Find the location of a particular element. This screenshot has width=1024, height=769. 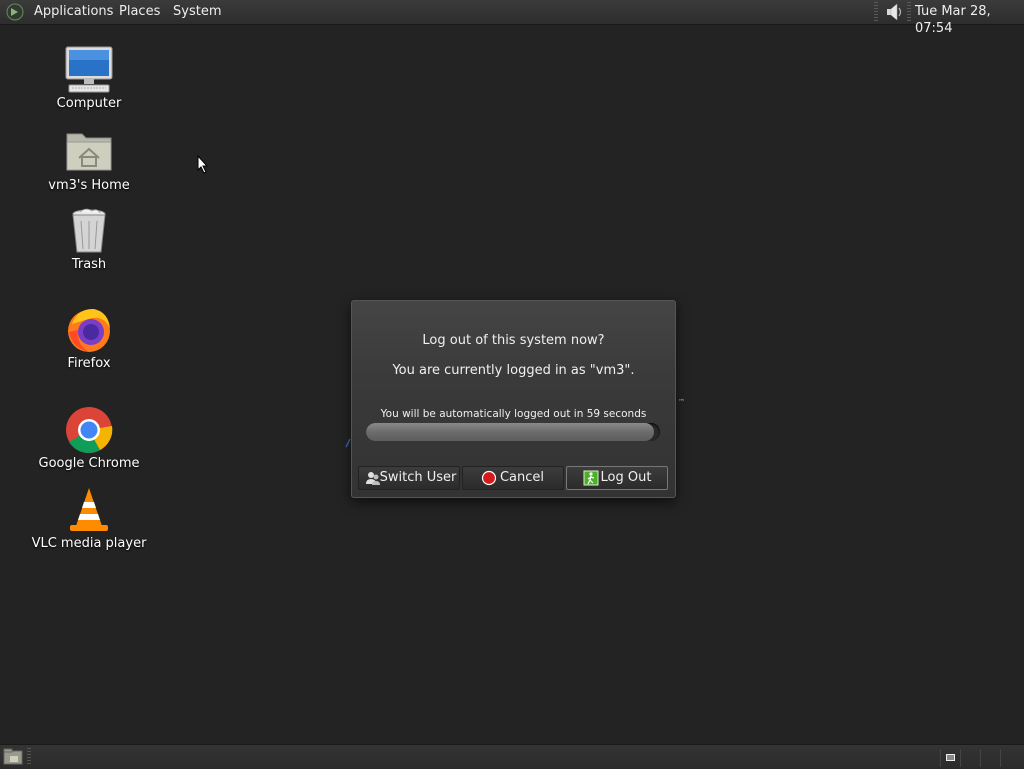

desktop-icon-label: Trash is located at coordinates (89, 264).